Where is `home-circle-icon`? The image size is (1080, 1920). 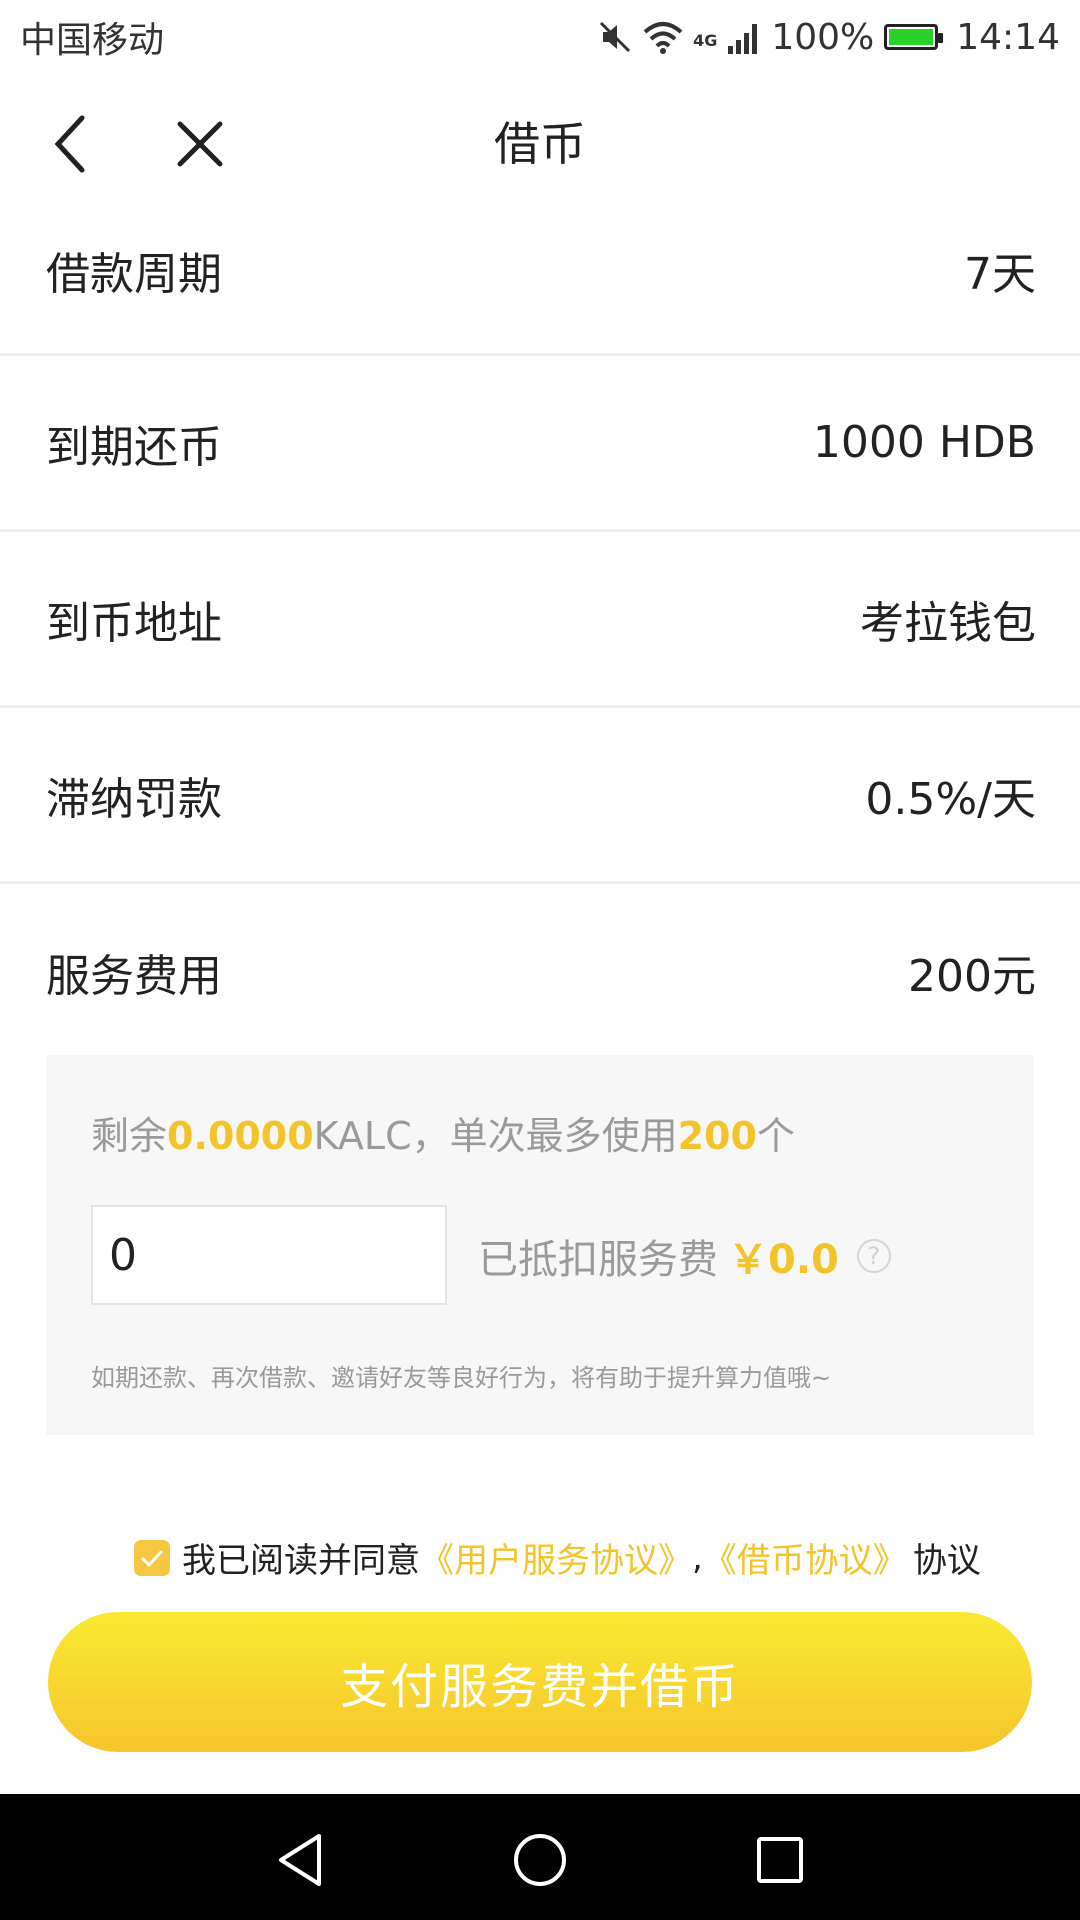
home-circle-icon is located at coordinates (540, 1860).